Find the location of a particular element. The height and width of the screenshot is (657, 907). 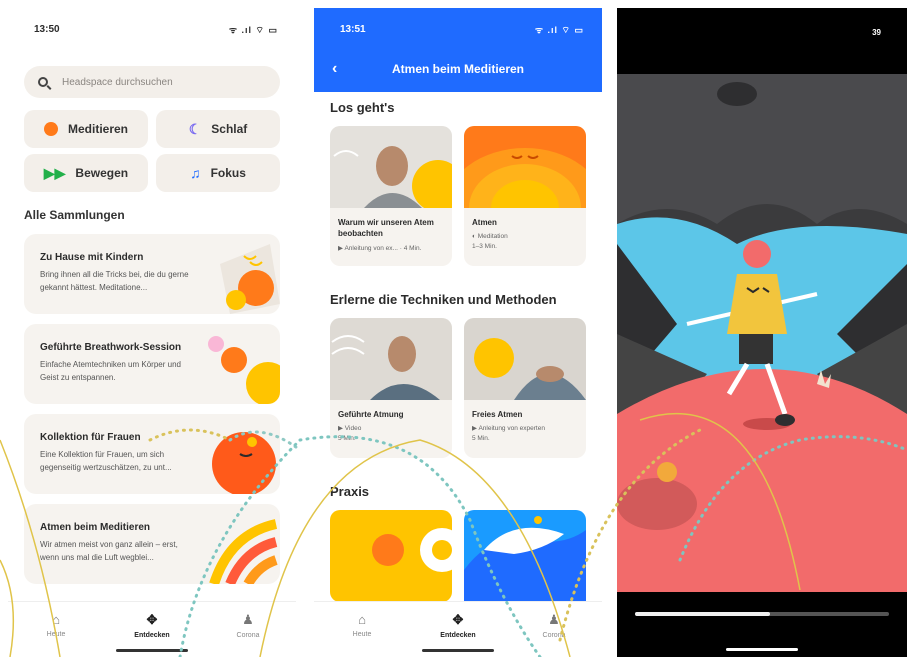

card-title: Freies Atmen is located at coordinates (497, 414).